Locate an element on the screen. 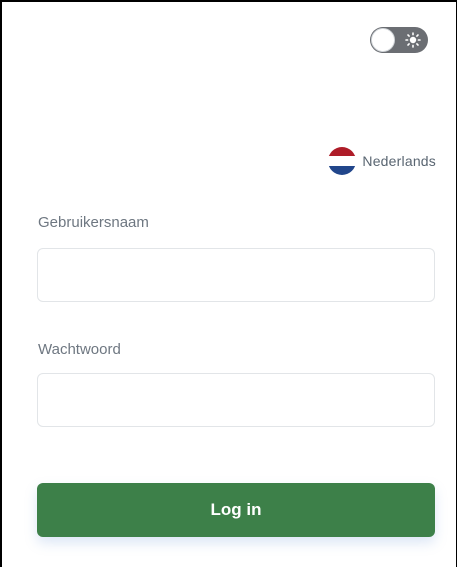  netherlands-flag-icon is located at coordinates (342, 161).